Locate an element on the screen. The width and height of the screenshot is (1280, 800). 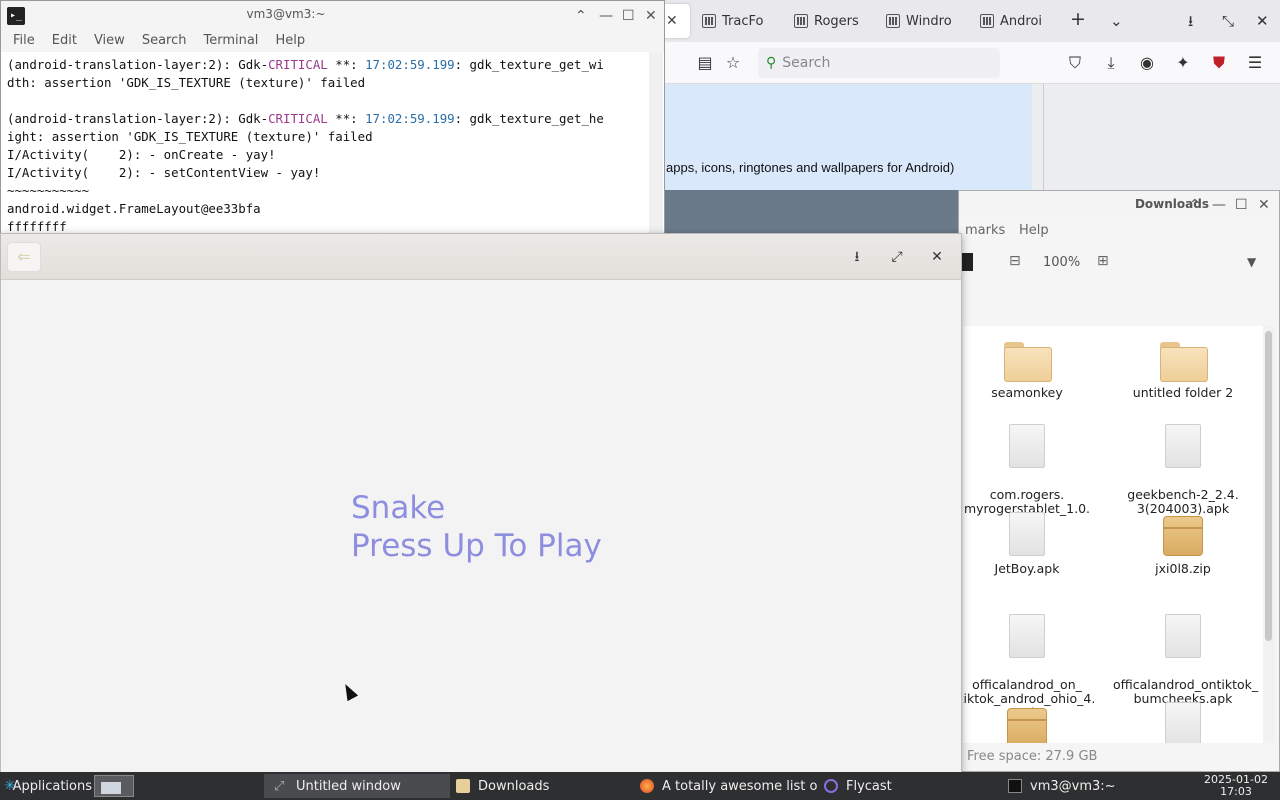
taskbar-window-flycast: Flycast is located at coordinates (910, 786).